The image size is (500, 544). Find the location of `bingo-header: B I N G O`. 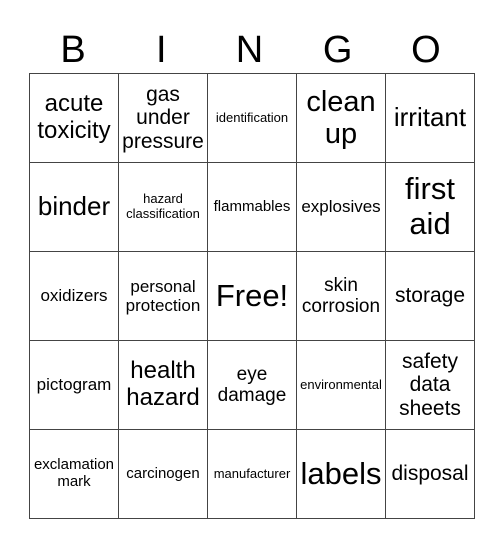

bingo-header: B I N G O is located at coordinates (249, 50).